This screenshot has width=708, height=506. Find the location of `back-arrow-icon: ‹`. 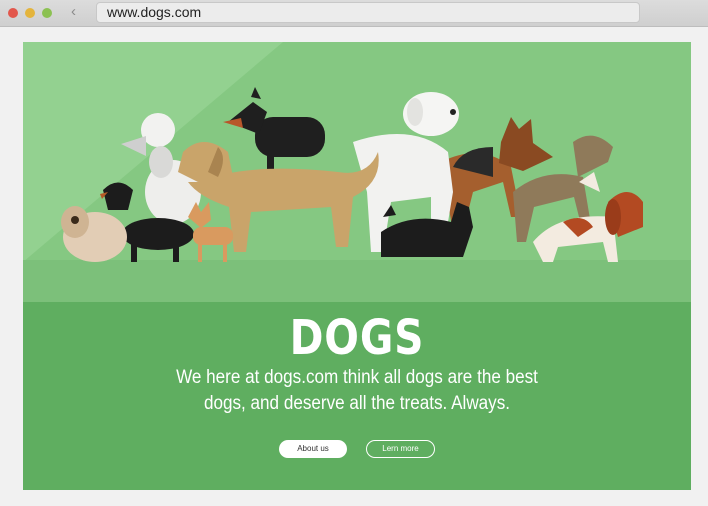

back-arrow-icon: ‹ is located at coordinates (73, 11).